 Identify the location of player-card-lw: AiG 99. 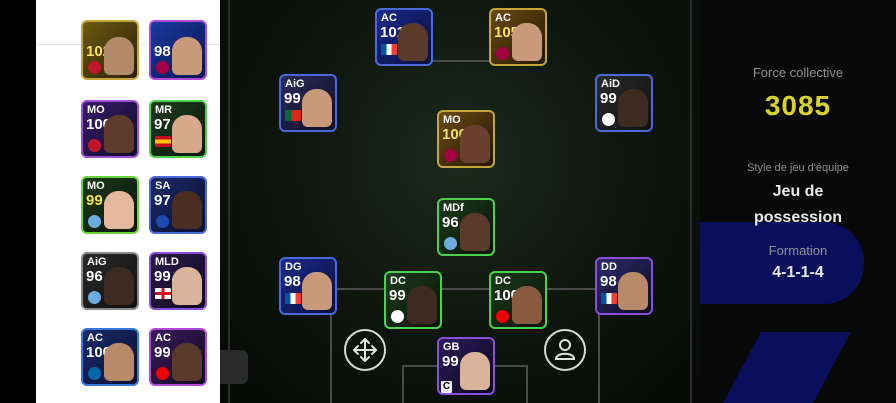
(308, 103).